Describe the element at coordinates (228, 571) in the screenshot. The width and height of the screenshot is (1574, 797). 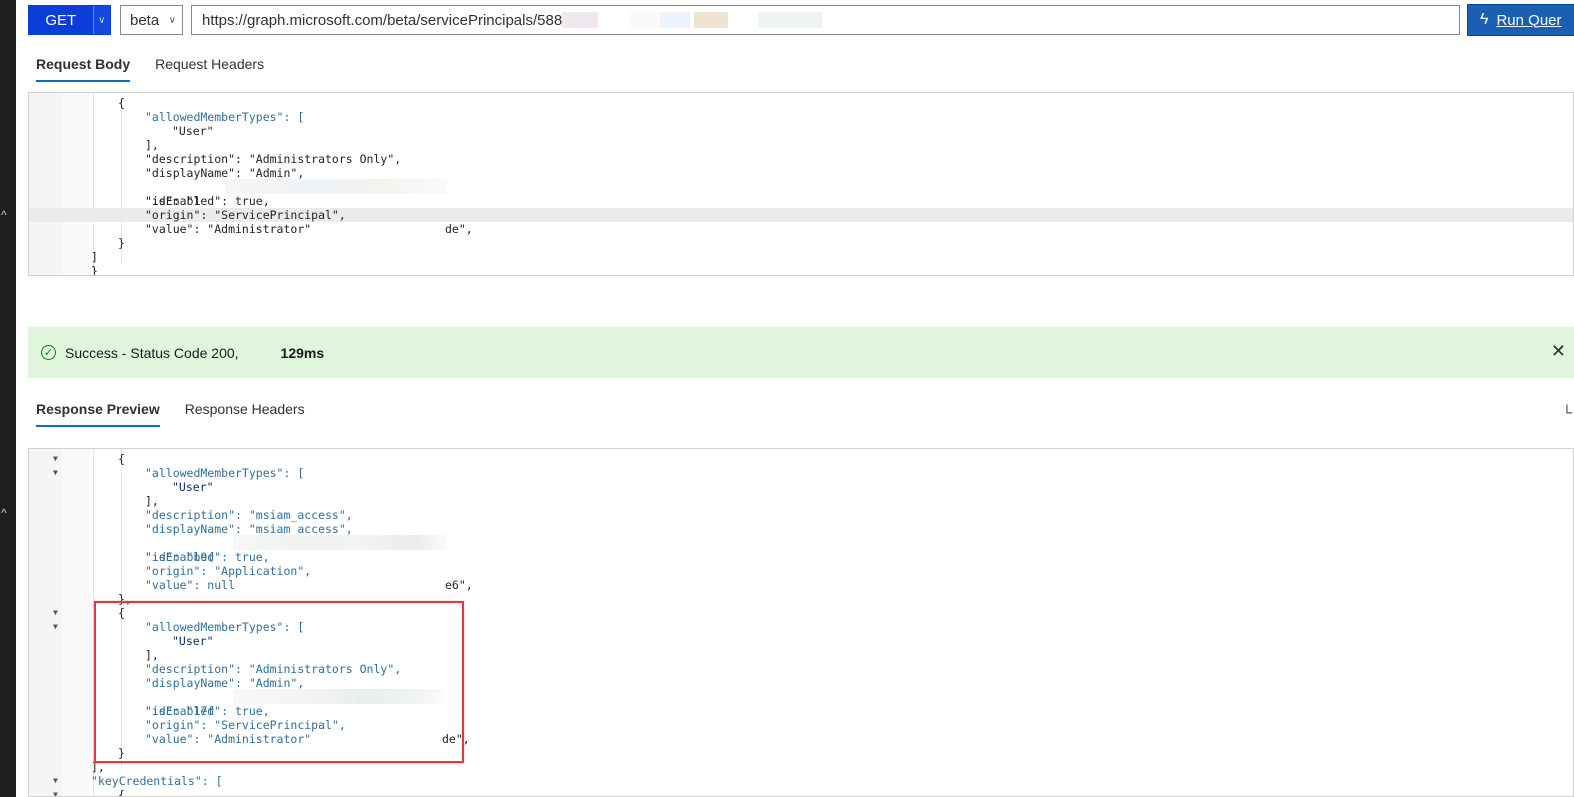
I see `code-line: "origin": "Application",` at that location.